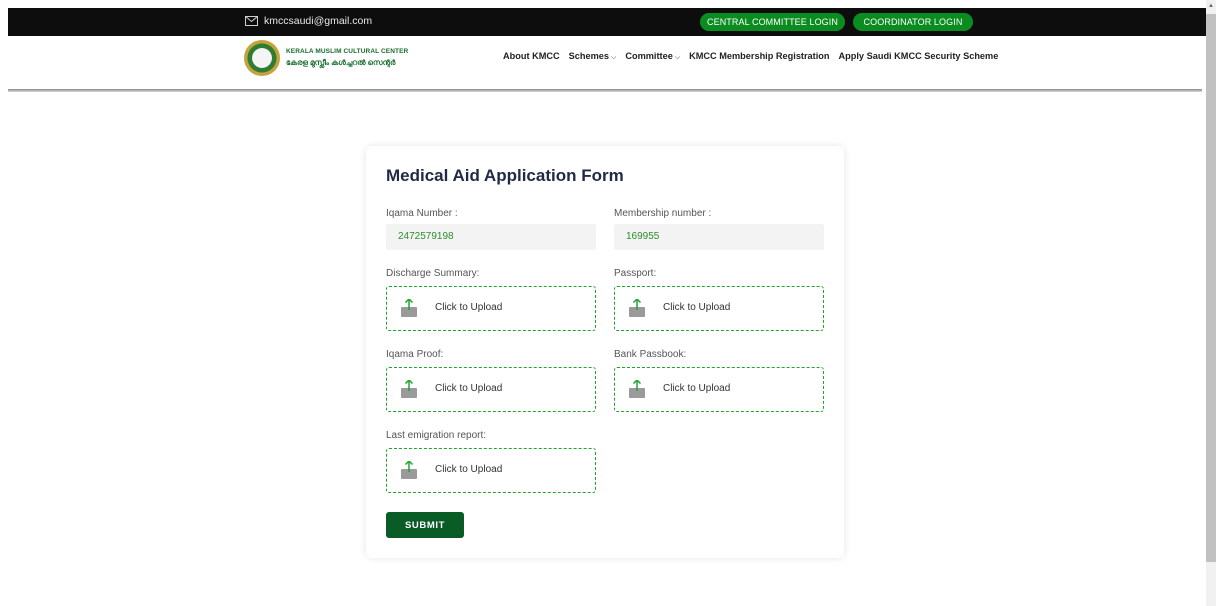 This screenshot has height=606, width=1216. Describe the element at coordinates (347, 51) in the screenshot. I see `logo-title: KERALA MUSLIM CULTURAL CENTER` at that location.